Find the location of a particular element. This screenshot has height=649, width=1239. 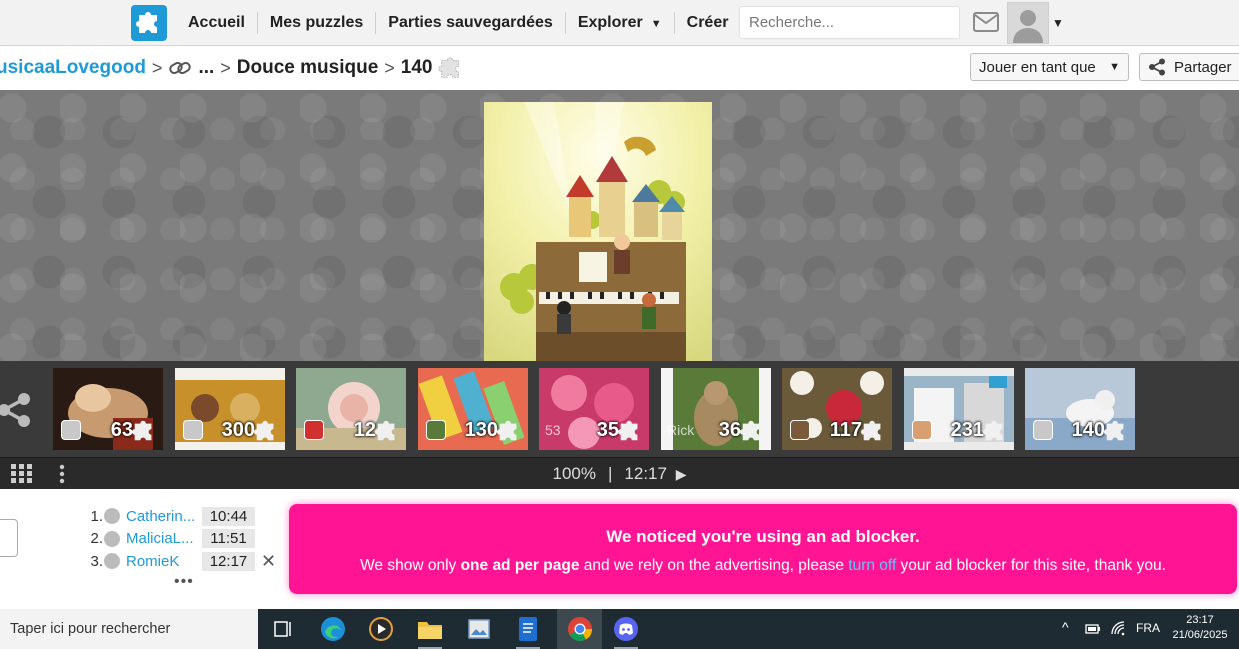

thumb-piece-count: 117 is located at coordinates (845, 430).